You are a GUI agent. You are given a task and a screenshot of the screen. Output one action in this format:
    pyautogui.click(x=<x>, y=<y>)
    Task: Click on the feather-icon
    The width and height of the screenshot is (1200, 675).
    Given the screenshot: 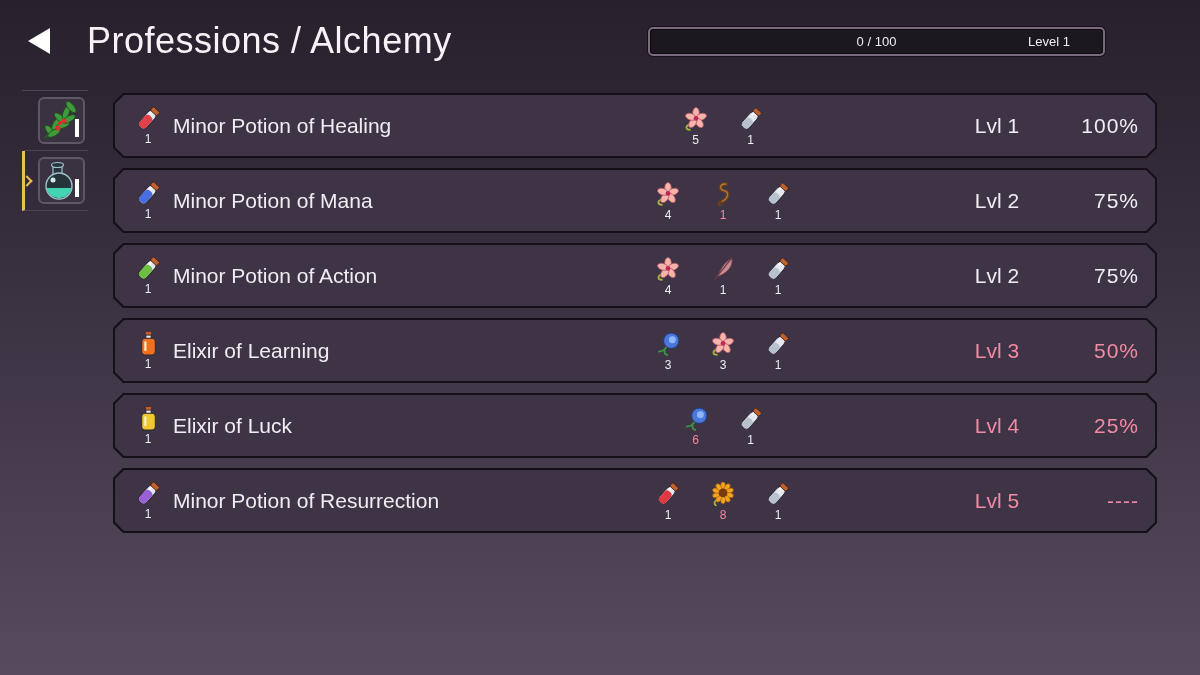 What is the action you would take?
    pyautogui.click(x=723, y=268)
    